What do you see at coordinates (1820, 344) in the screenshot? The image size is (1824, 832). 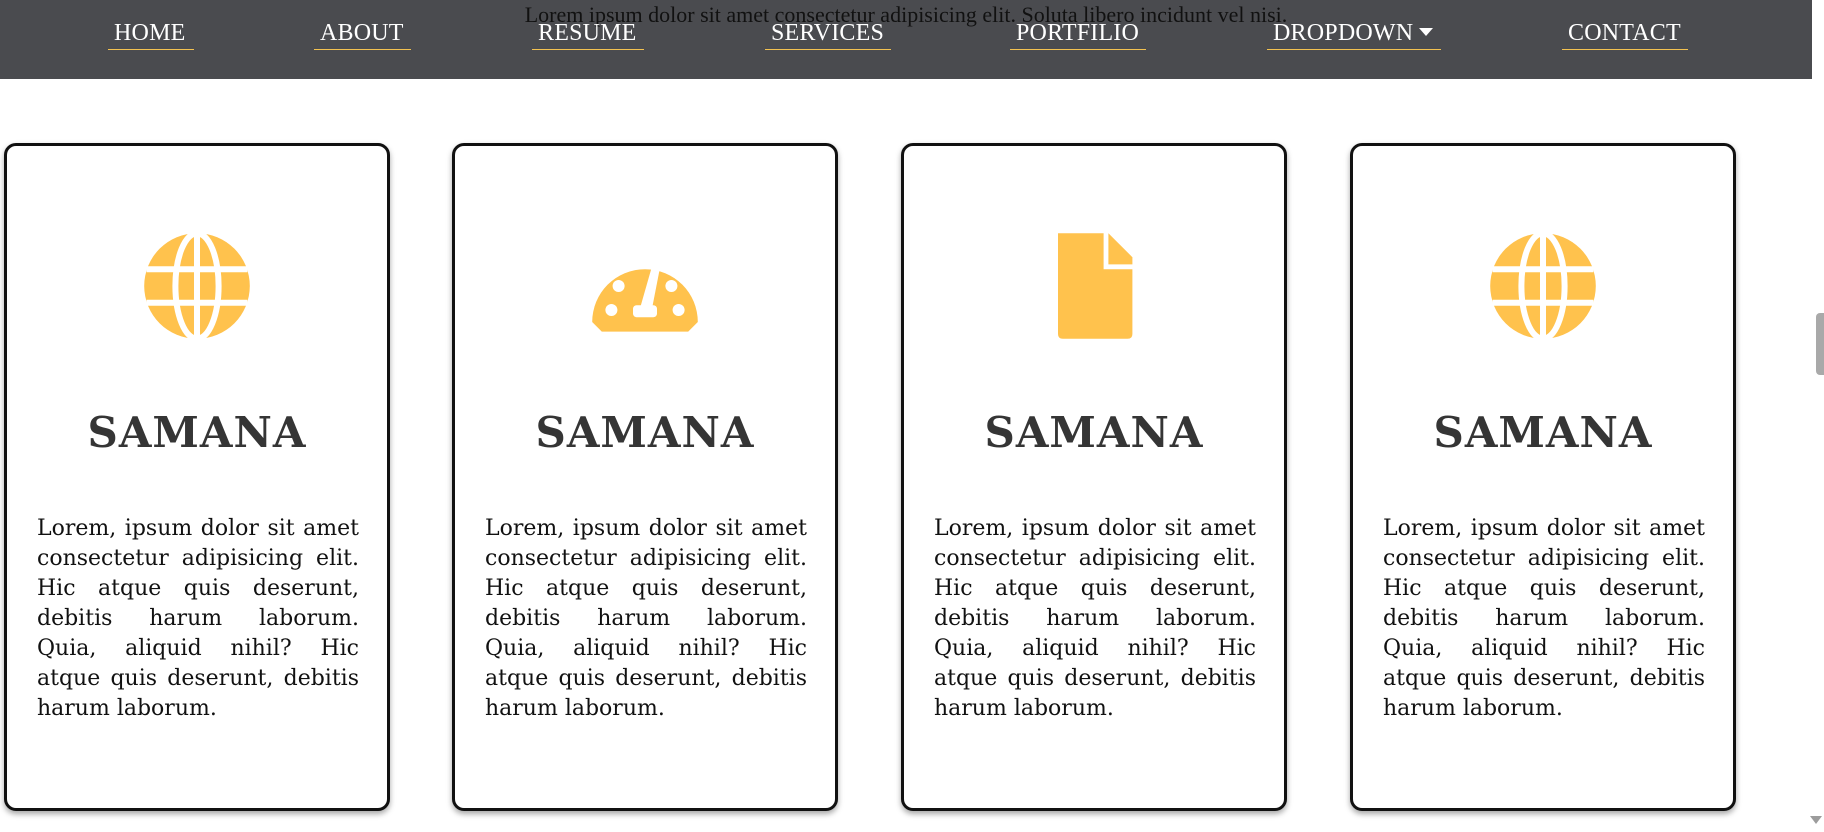 I see `vertical-scrollbar-thumb` at bounding box center [1820, 344].